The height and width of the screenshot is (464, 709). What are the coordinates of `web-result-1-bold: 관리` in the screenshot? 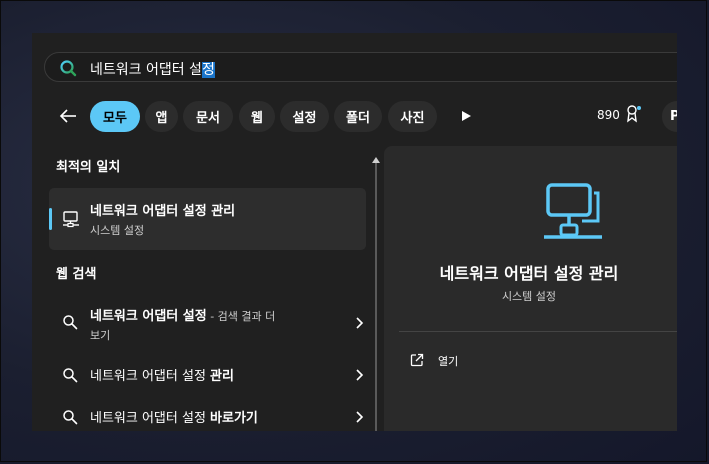 It's located at (222, 376).